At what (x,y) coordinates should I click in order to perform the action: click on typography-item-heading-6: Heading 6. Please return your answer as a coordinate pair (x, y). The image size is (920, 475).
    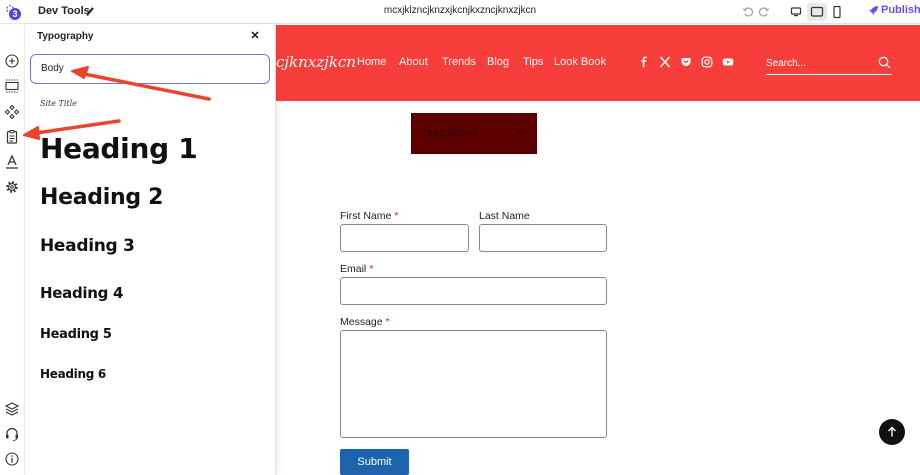
    Looking at the image, I should click on (73, 374).